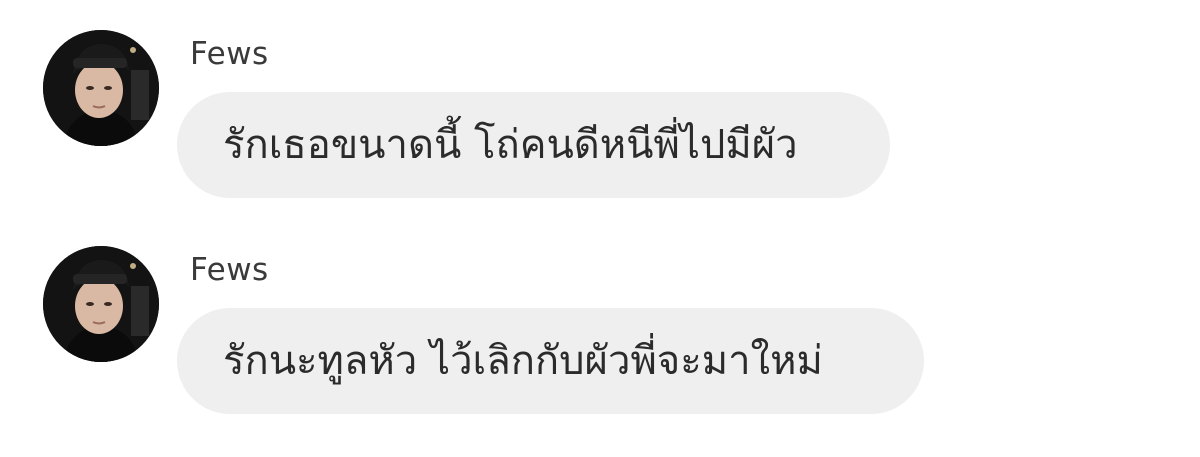  Describe the element at coordinates (523, 361) in the screenshot. I see `message-text: รักนะทูลหัว ไว้เลิกกับผัวพี่จะมาใหม่` at that location.